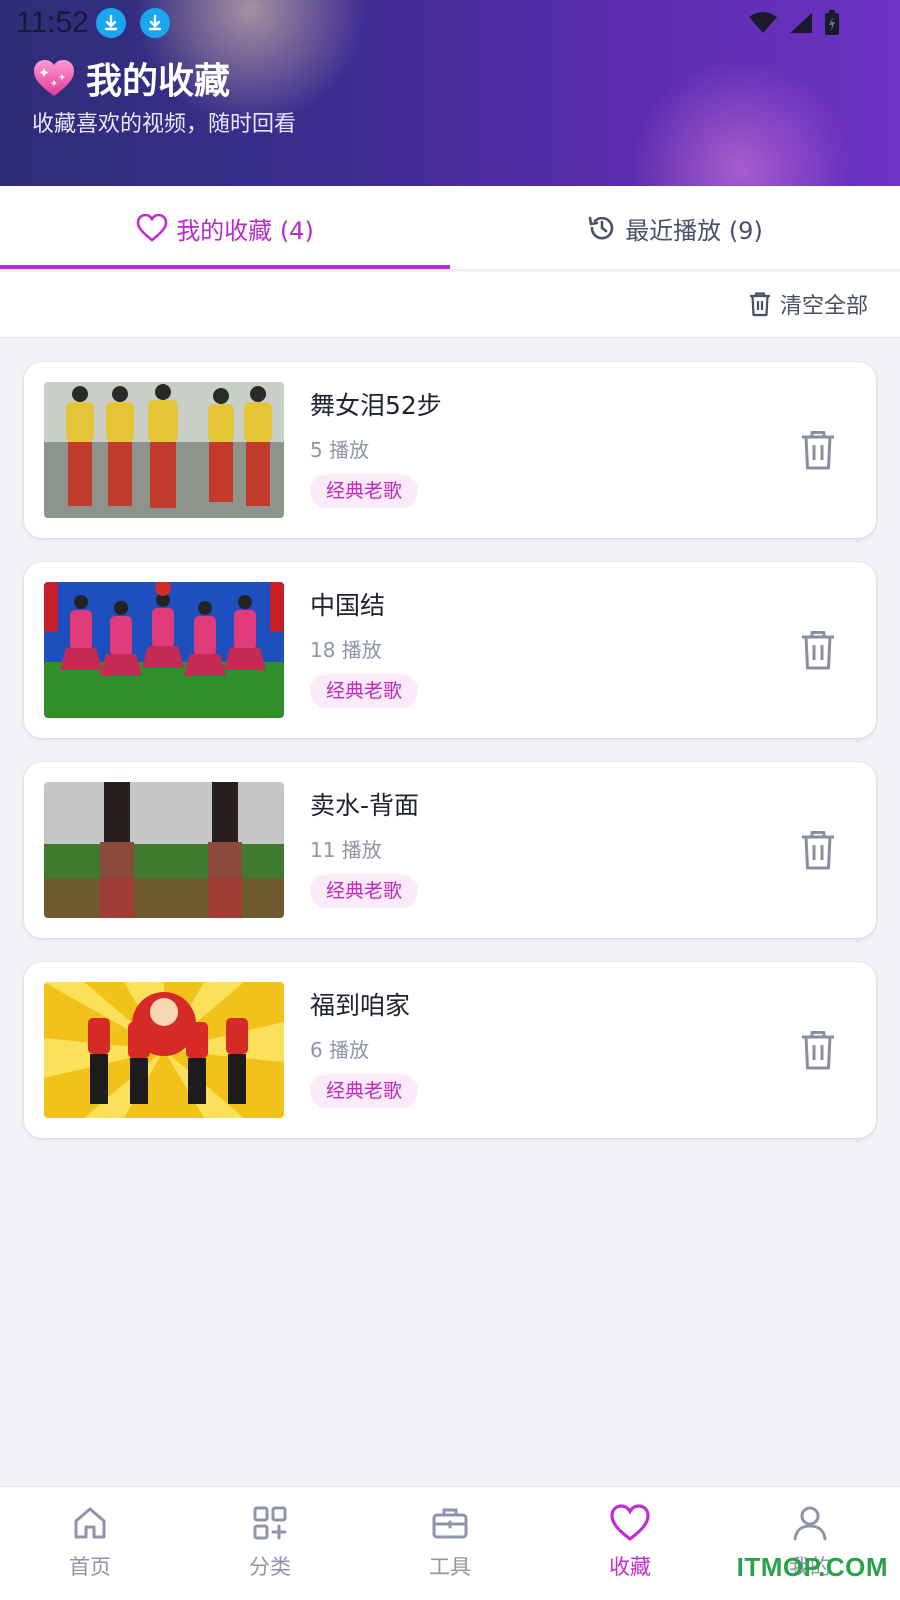 This screenshot has height=1600, width=900. What do you see at coordinates (450, 650) in the screenshot?
I see `list-item: 中国结 18 播放 经典老歌` at bounding box center [450, 650].